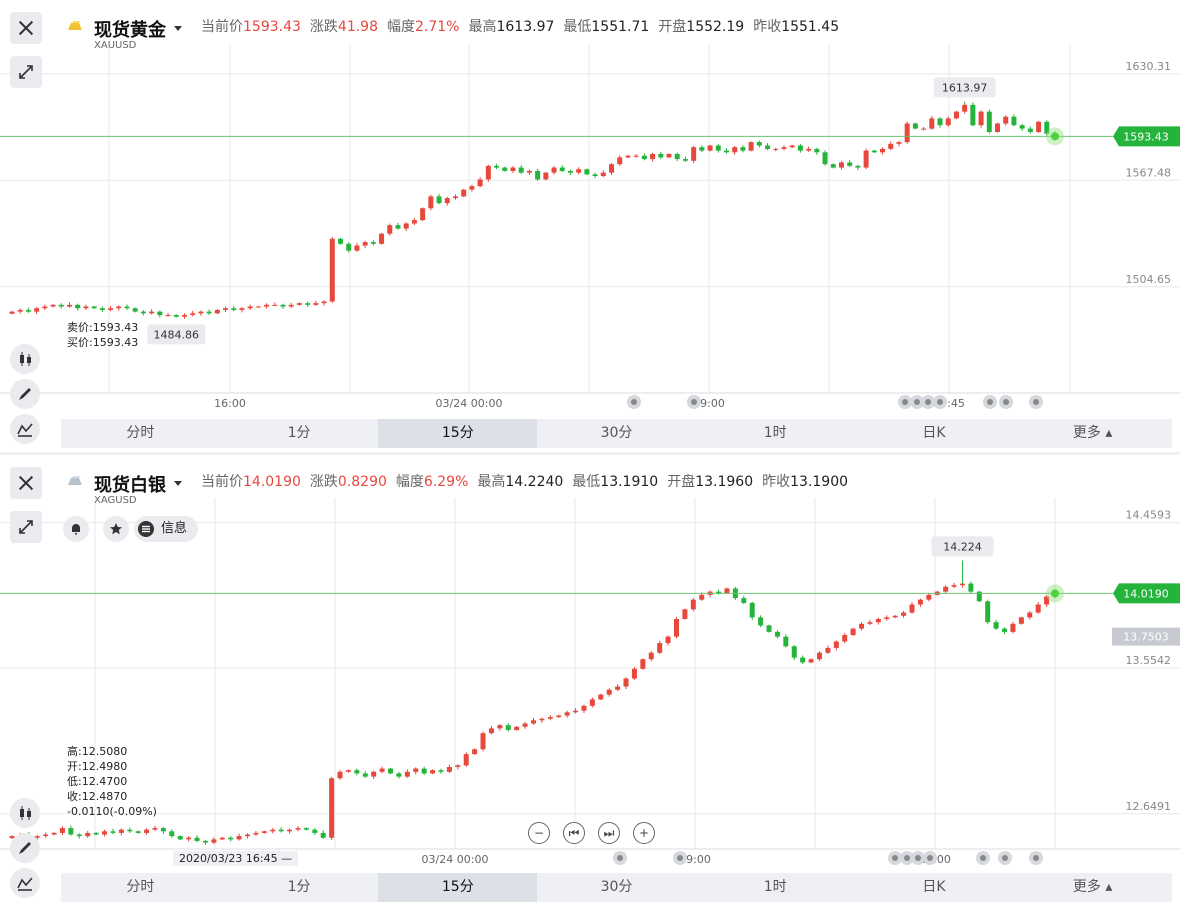  I want to click on quote-value: 1552.19, so click(715, 27).